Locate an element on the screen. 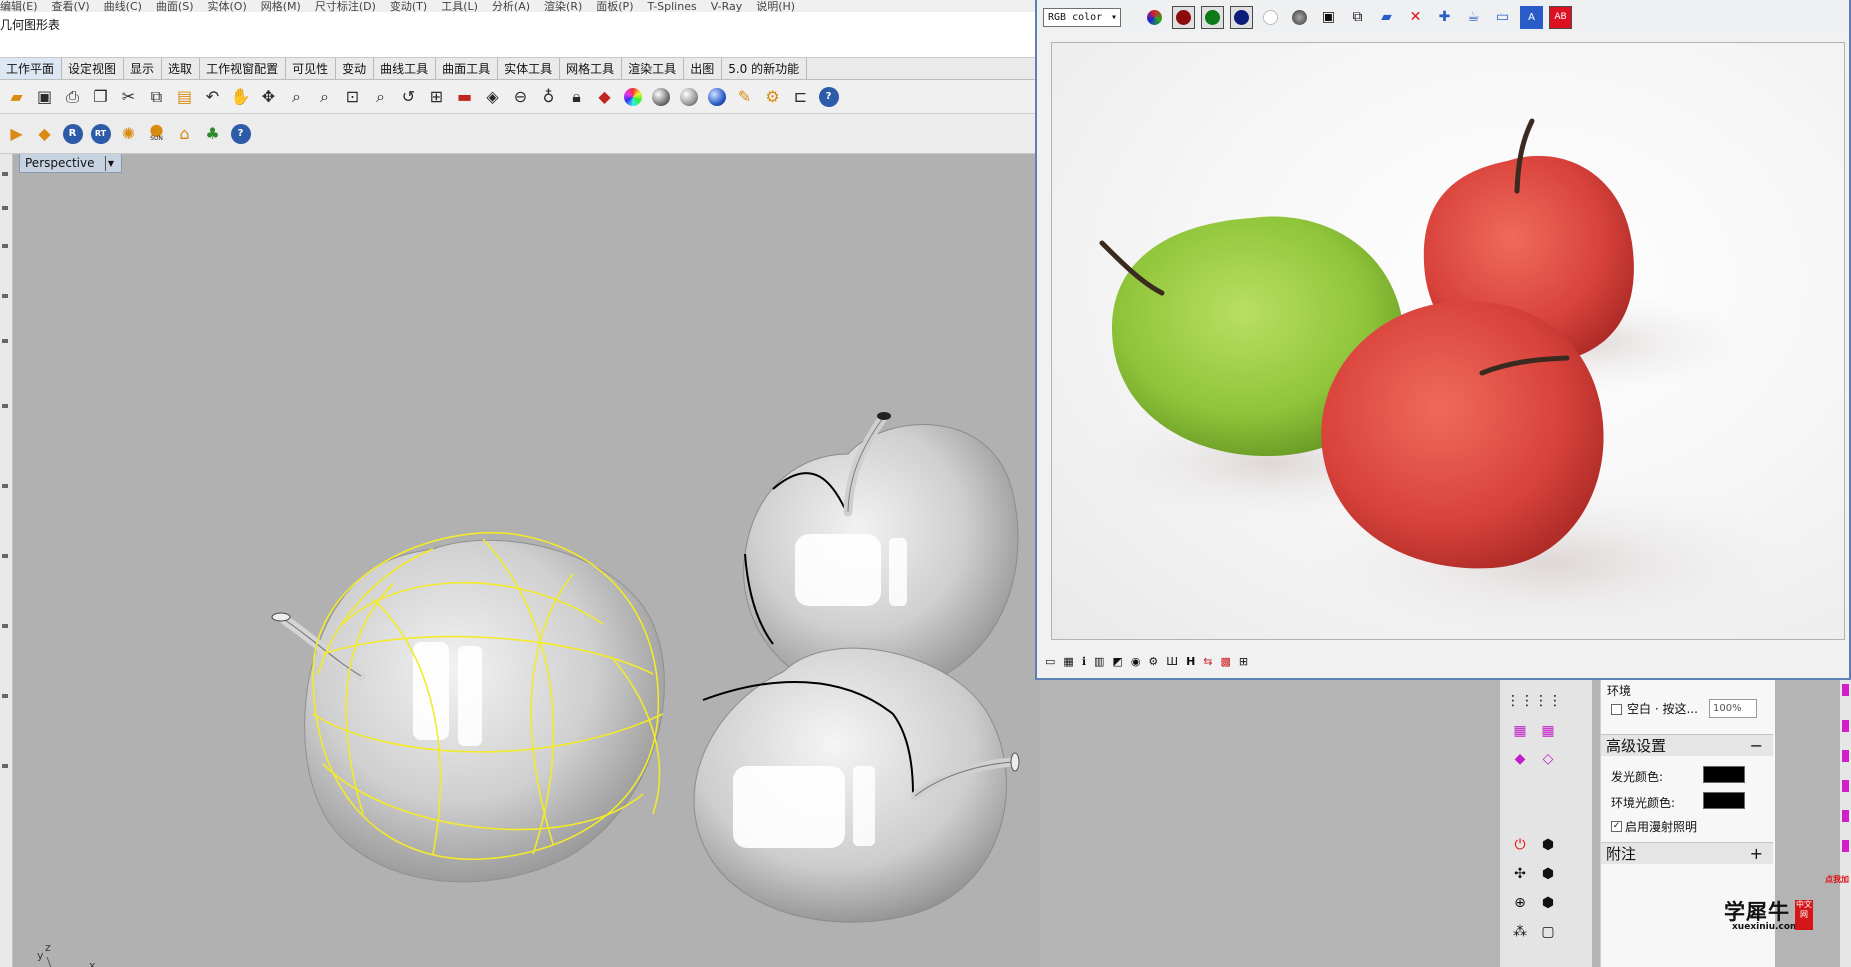 The image size is (1851, 967). histogram-icon: ▥ is located at coordinates (1099, 661).